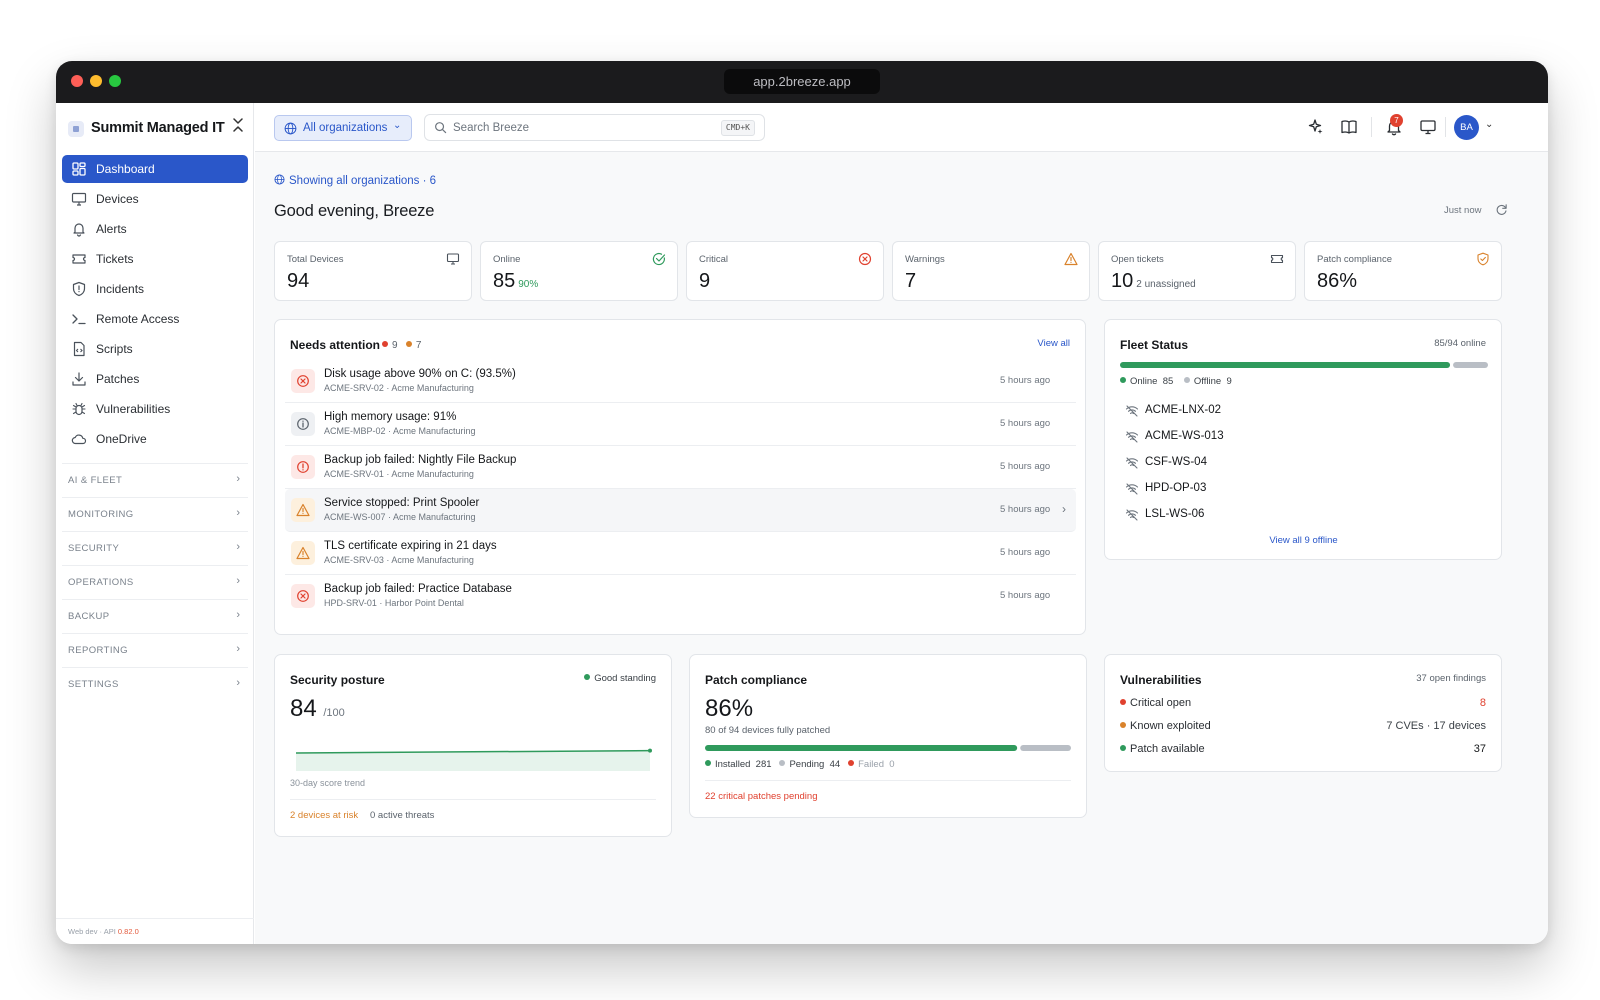  Describe the element at coordinates (1123, 380) in the screenshot. I see `online-dot` at that location.